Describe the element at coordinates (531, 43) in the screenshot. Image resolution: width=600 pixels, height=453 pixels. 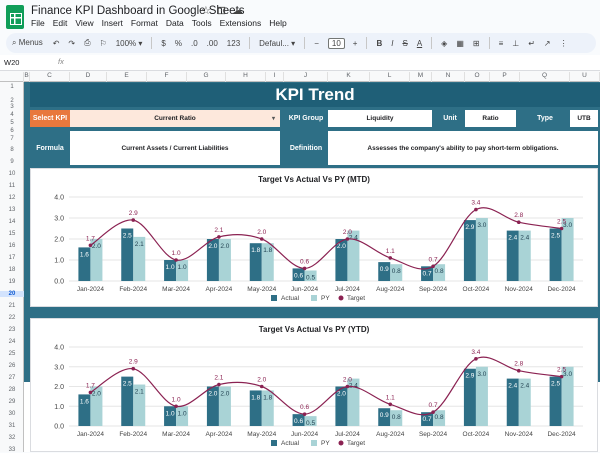
I see `text-wrap-icon: ↵` at that location.